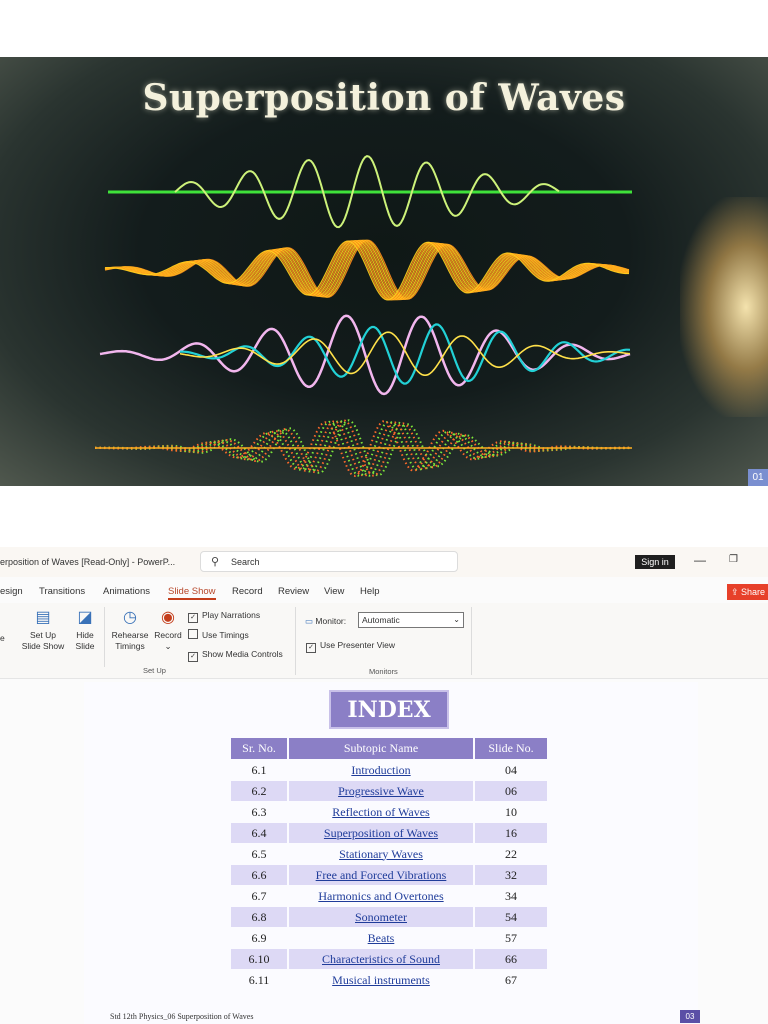 Image resolution: width=768 pixels, height=1024 pixels. I want to click on table-row: 6.7 Harmonics and Overtones 34, so click(389, 896).